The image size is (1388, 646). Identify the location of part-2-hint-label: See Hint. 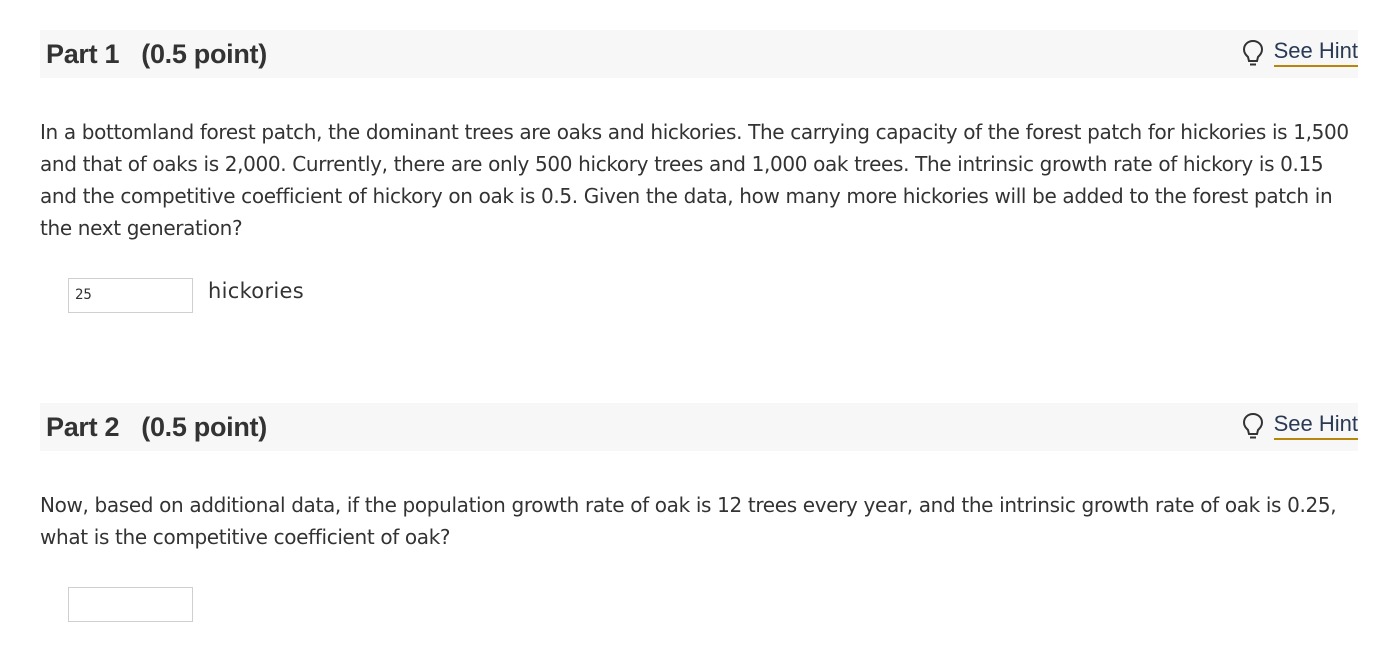
(1315, 425).